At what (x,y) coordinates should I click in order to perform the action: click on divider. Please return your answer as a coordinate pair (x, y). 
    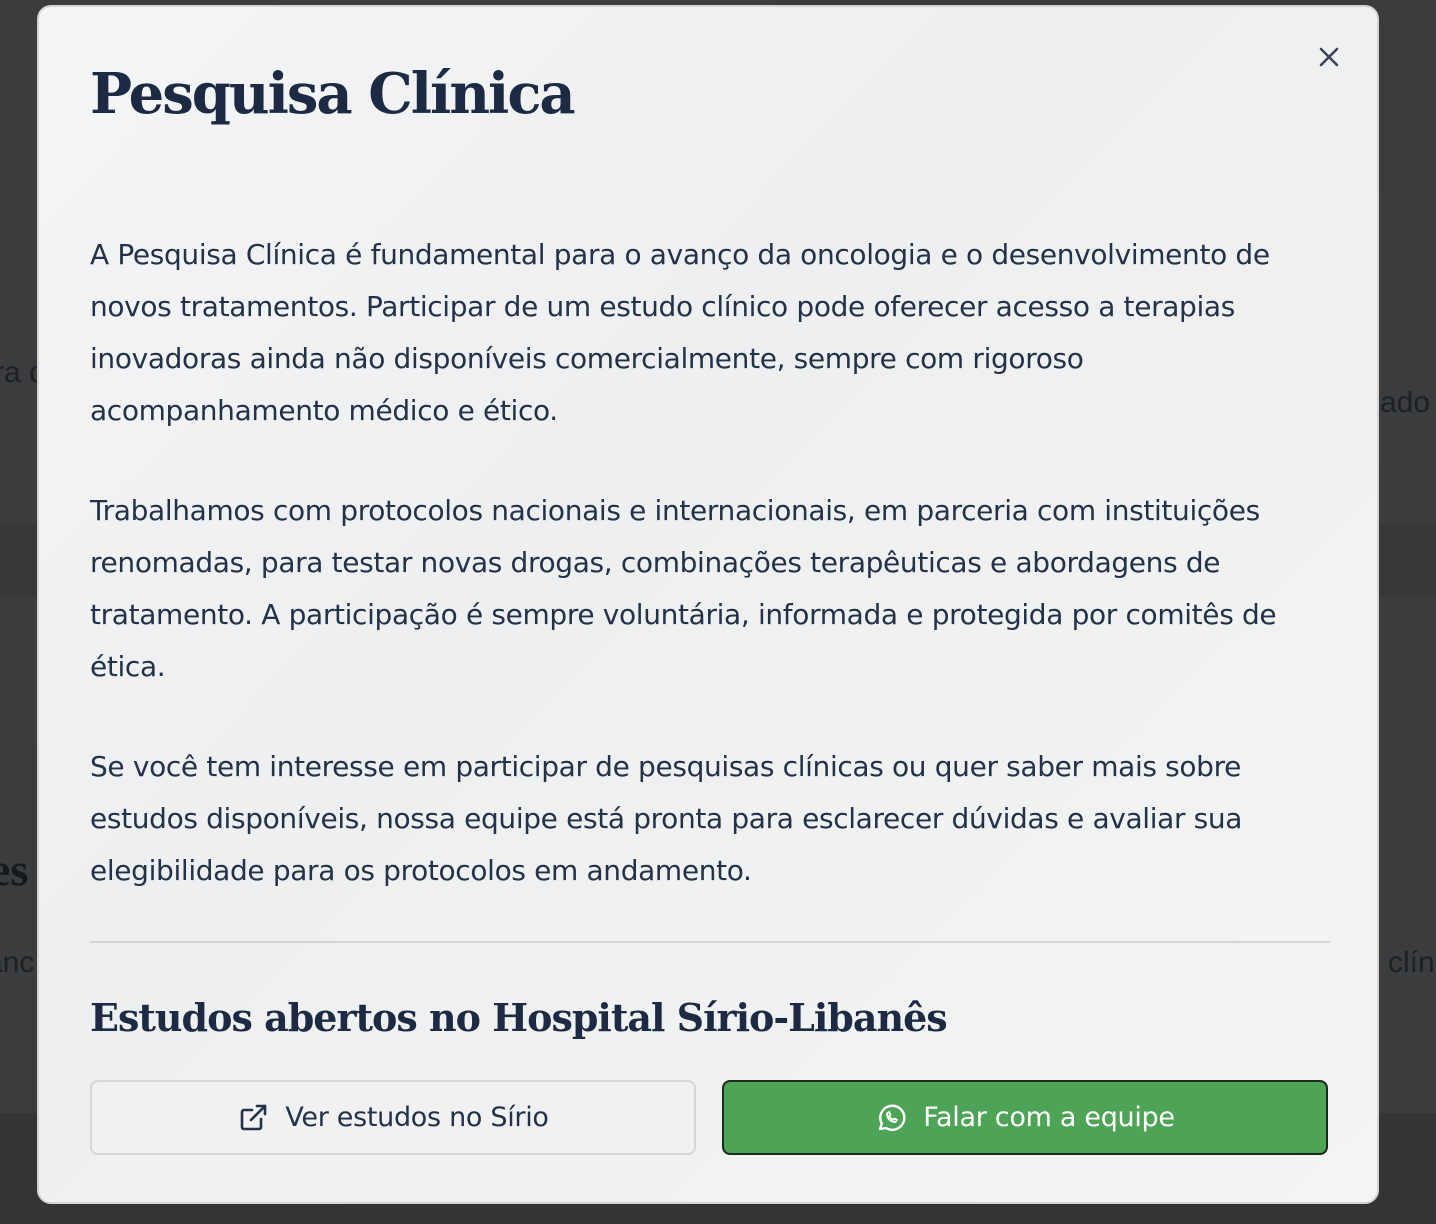
    Looking at the image, I should click on (710, 942).